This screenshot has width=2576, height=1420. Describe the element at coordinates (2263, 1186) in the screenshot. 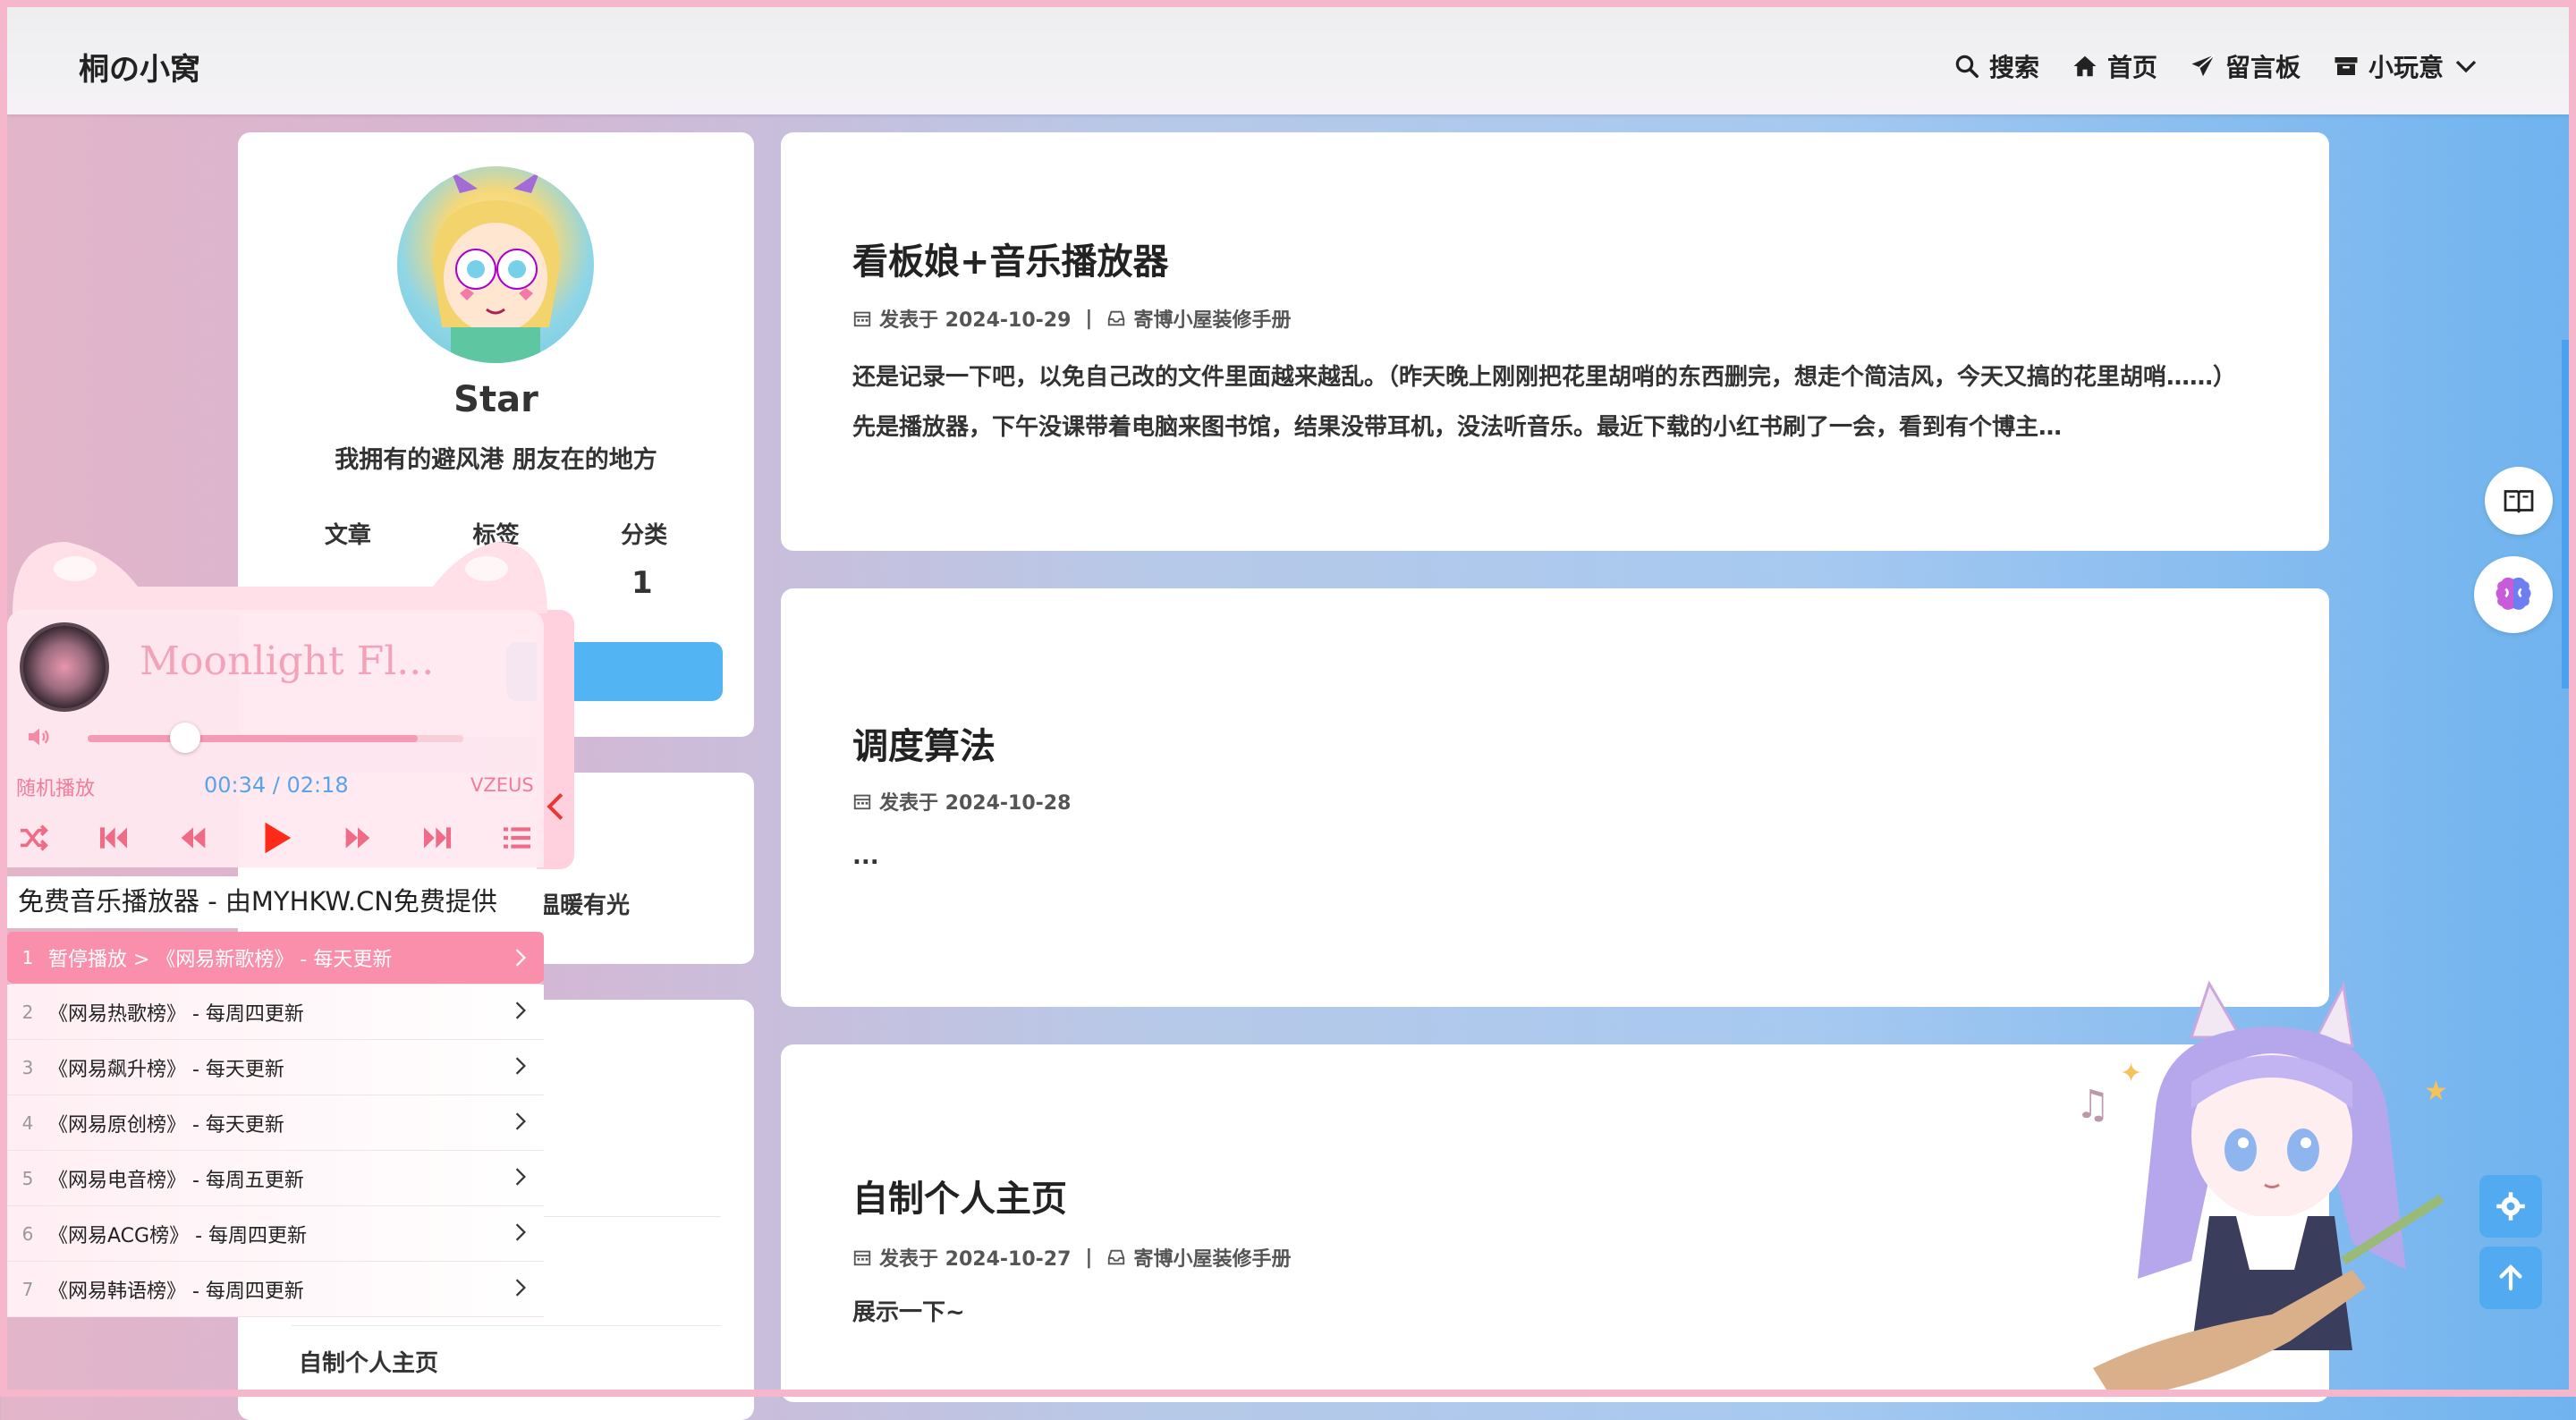

I see `mascot-character: ♫ ★ ✦` at that location.